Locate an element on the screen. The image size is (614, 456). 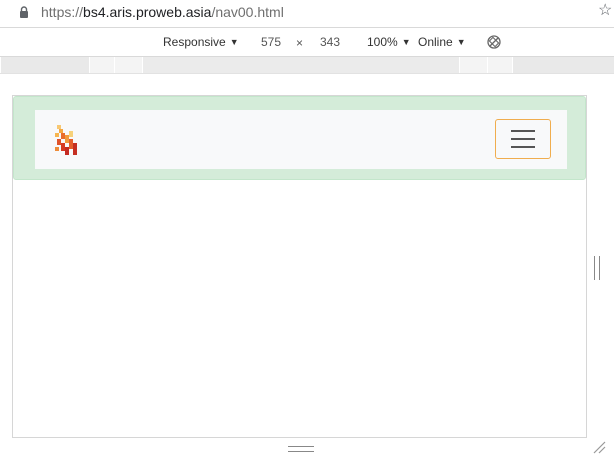
url-path: /nav00.html is located at coordinates (247, 12).